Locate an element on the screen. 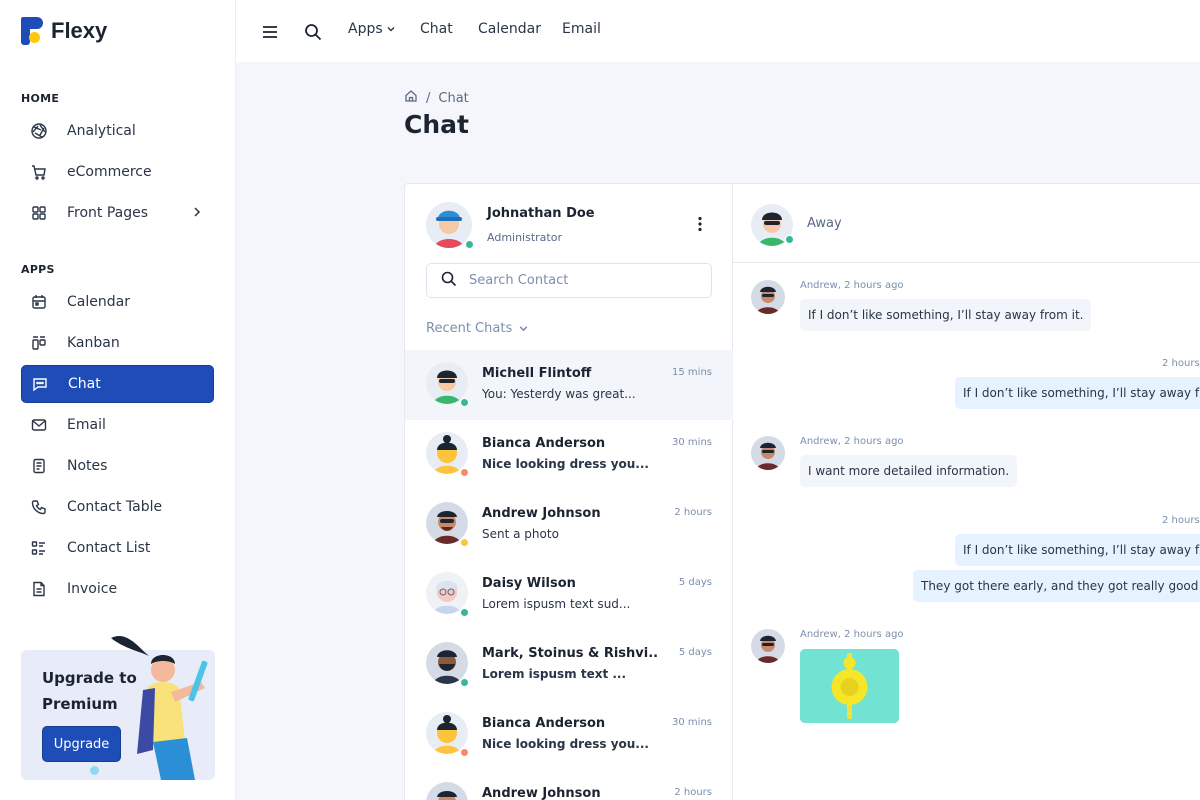  sidebar-item-invoice: Invoice is located at coordinates (117, 589).